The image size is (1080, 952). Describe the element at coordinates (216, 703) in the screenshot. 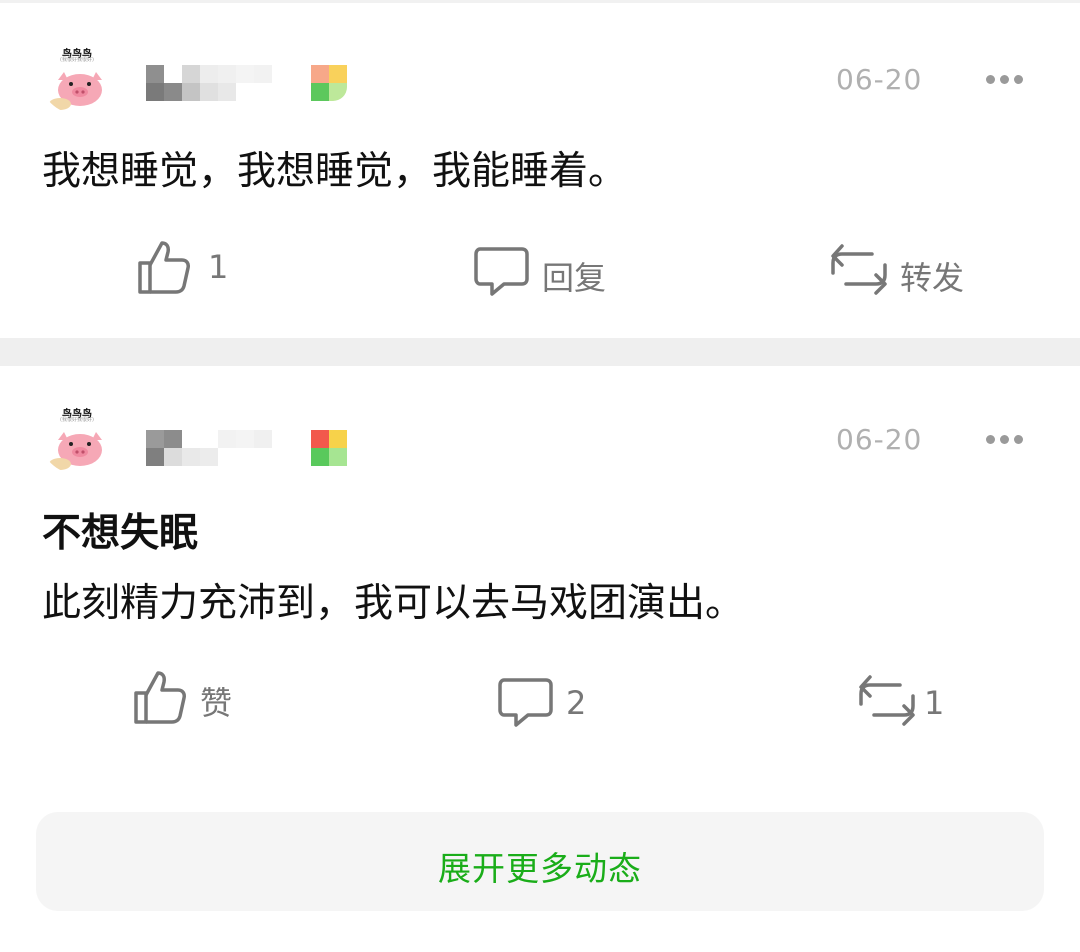

I see `like-label: 赞` at that location.